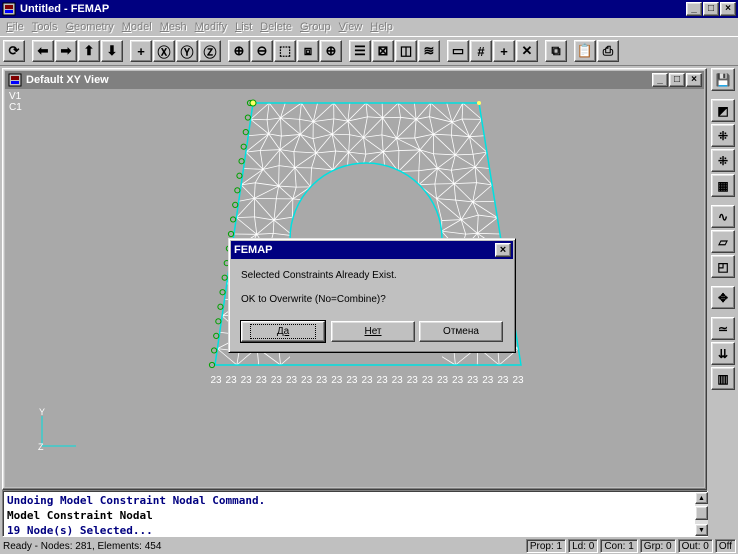 The height and width of the screenshot is (554, 738). Describe the element at coordinates (66, 51) in the screenshot. I see `arrow-right-icon: ➡` at that location.